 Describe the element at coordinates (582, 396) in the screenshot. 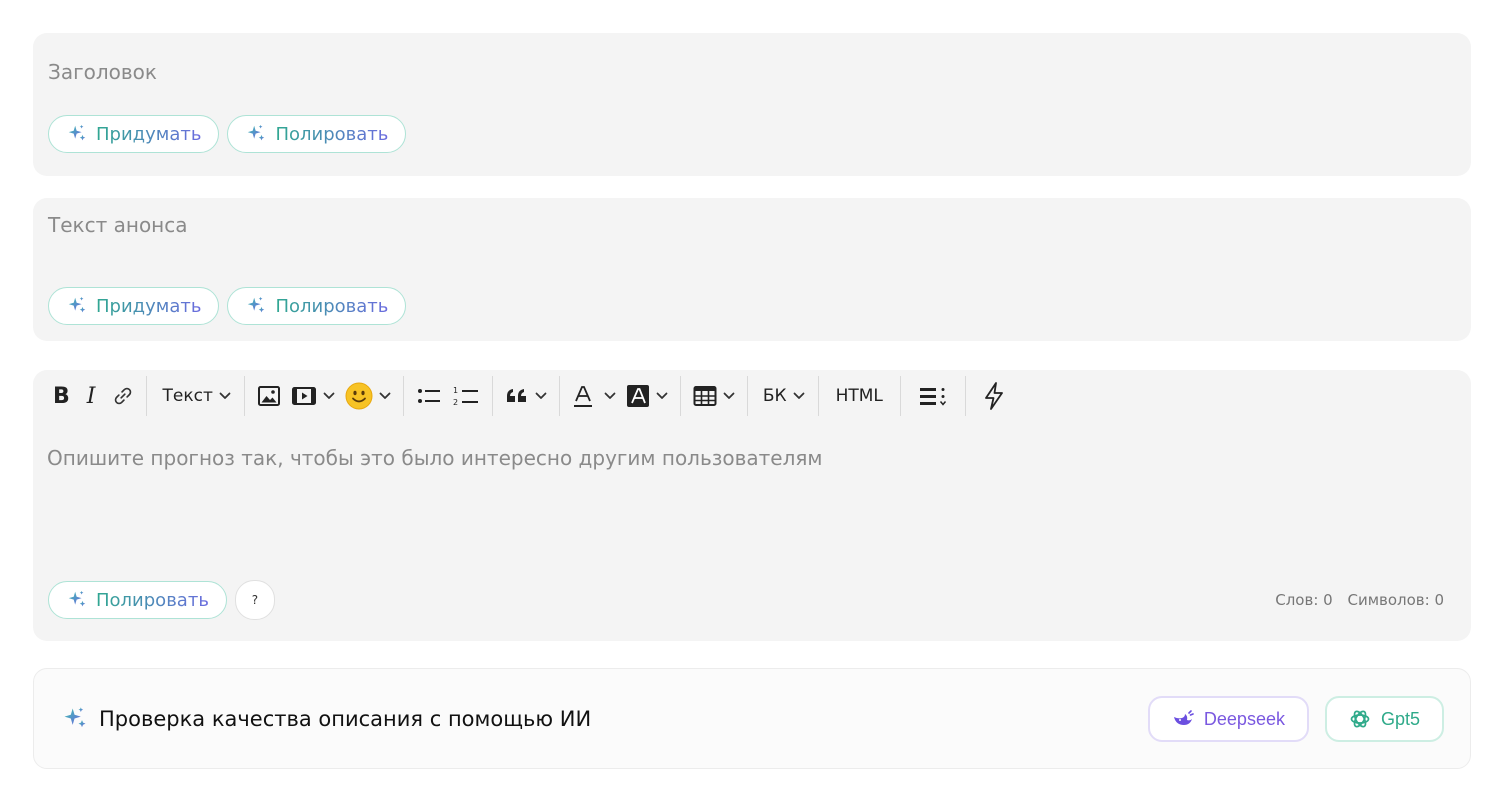

I see `font-color-icon` at that location.